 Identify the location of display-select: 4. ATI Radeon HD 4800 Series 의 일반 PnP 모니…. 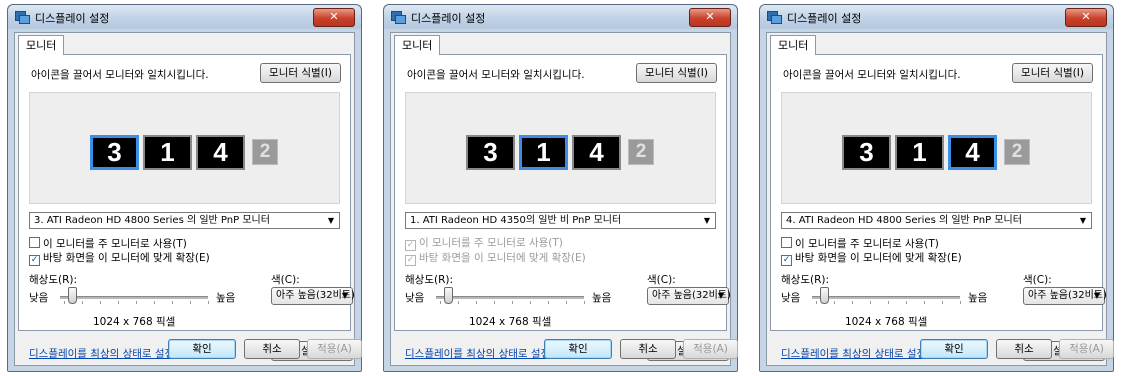
(936, 220).